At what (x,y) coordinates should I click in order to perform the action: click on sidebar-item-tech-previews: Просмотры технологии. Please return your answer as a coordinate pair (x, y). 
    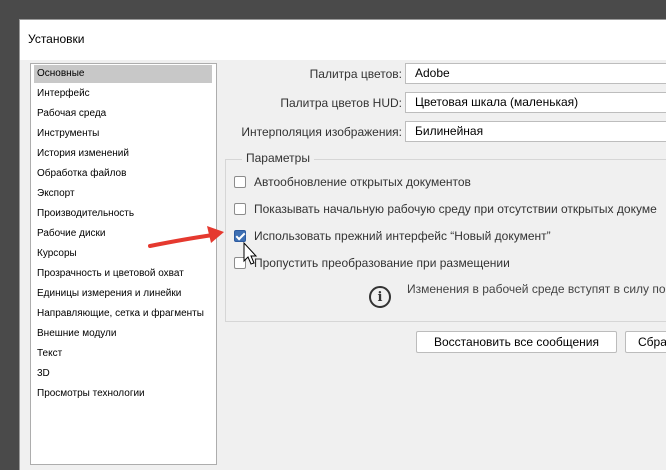
    Looking at the image, I should click on (123, 394).